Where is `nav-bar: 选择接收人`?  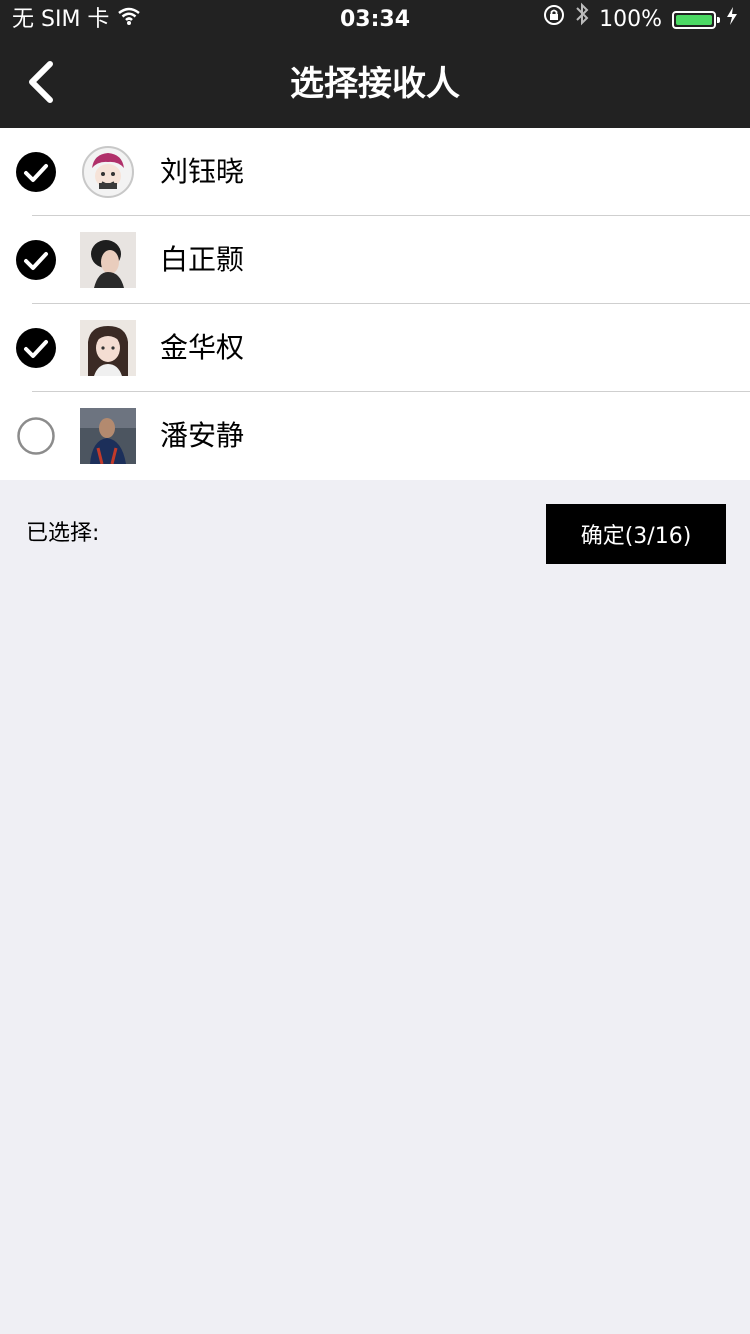
nav-bar: 选择接收人 is located at coordinates (375, 84).